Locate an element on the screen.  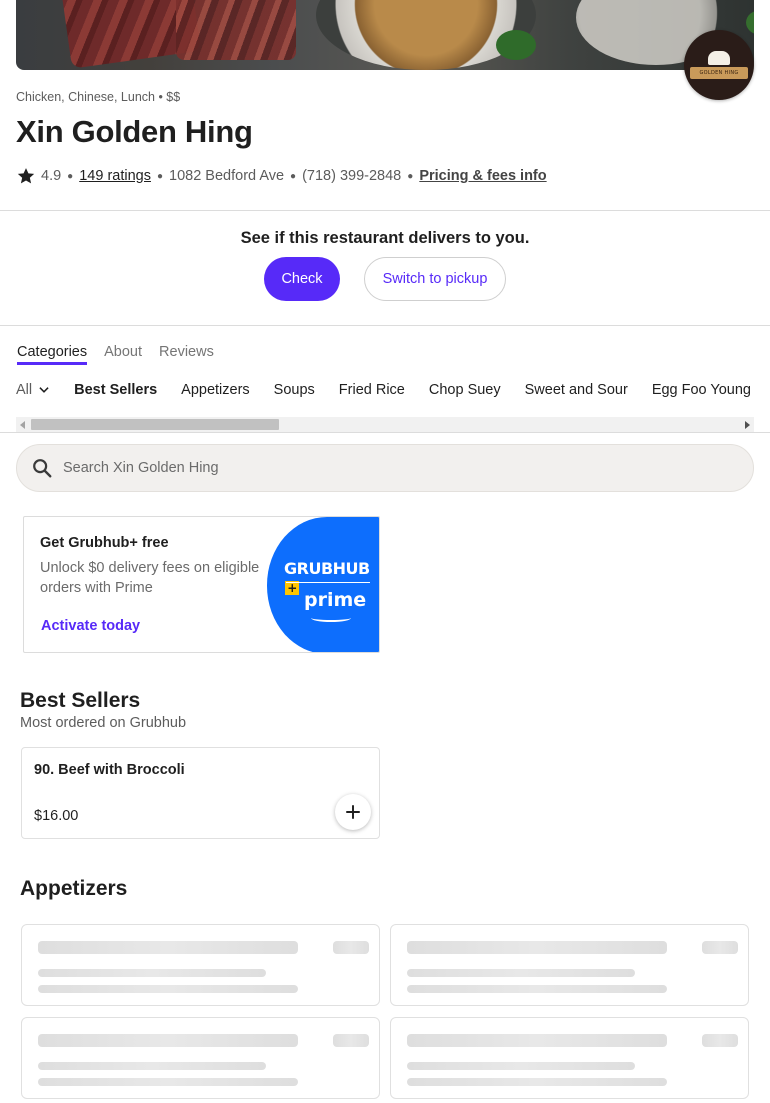
best-sellers-subtitle: Most ordered on Grubhub is located at coordinates (103, 723).